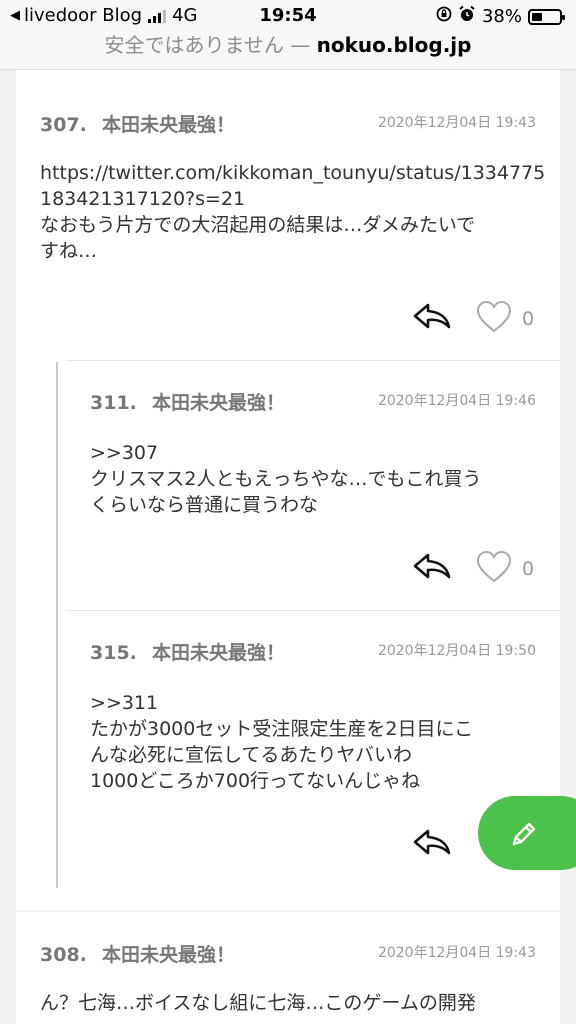 The width and height of the screenshot is (576, 1024). Describe the element at coordinates (444, 16) in the screenshot. I see `rotation-lock-icon` at that location.